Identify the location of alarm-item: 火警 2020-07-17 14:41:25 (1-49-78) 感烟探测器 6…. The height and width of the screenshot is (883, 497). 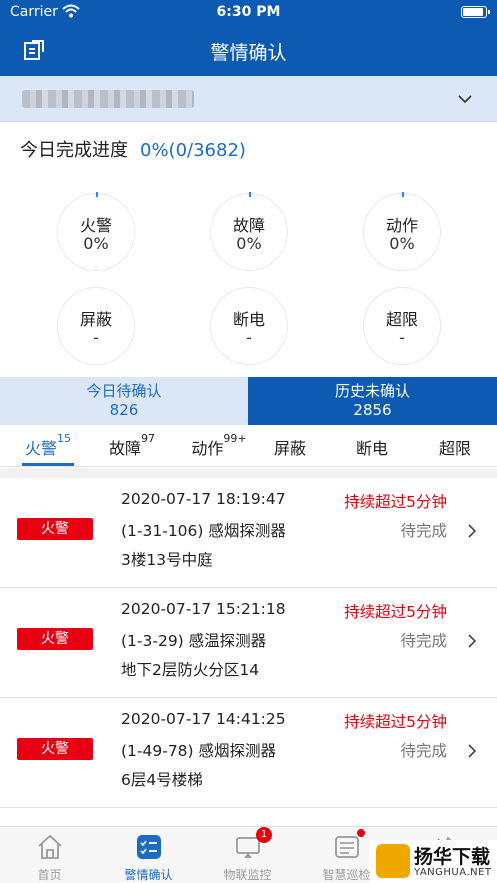
(248, 753).